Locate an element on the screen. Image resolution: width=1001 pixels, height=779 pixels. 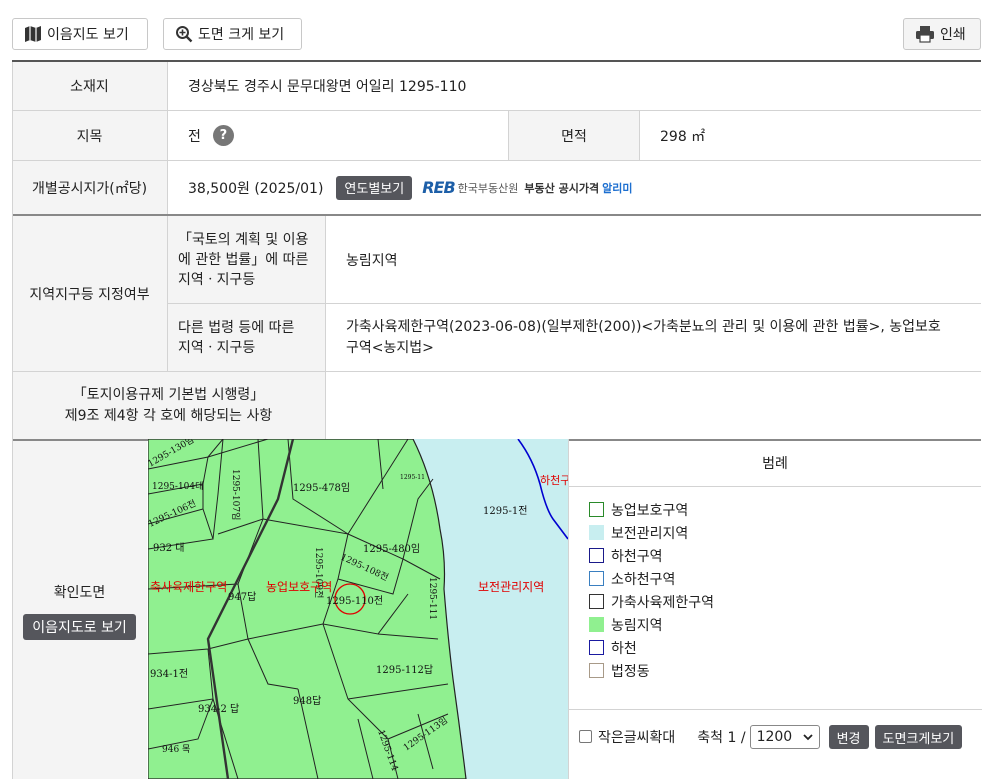
zone-label-agri-protection: 농업보호구역 is located at coordinates (299, 587).